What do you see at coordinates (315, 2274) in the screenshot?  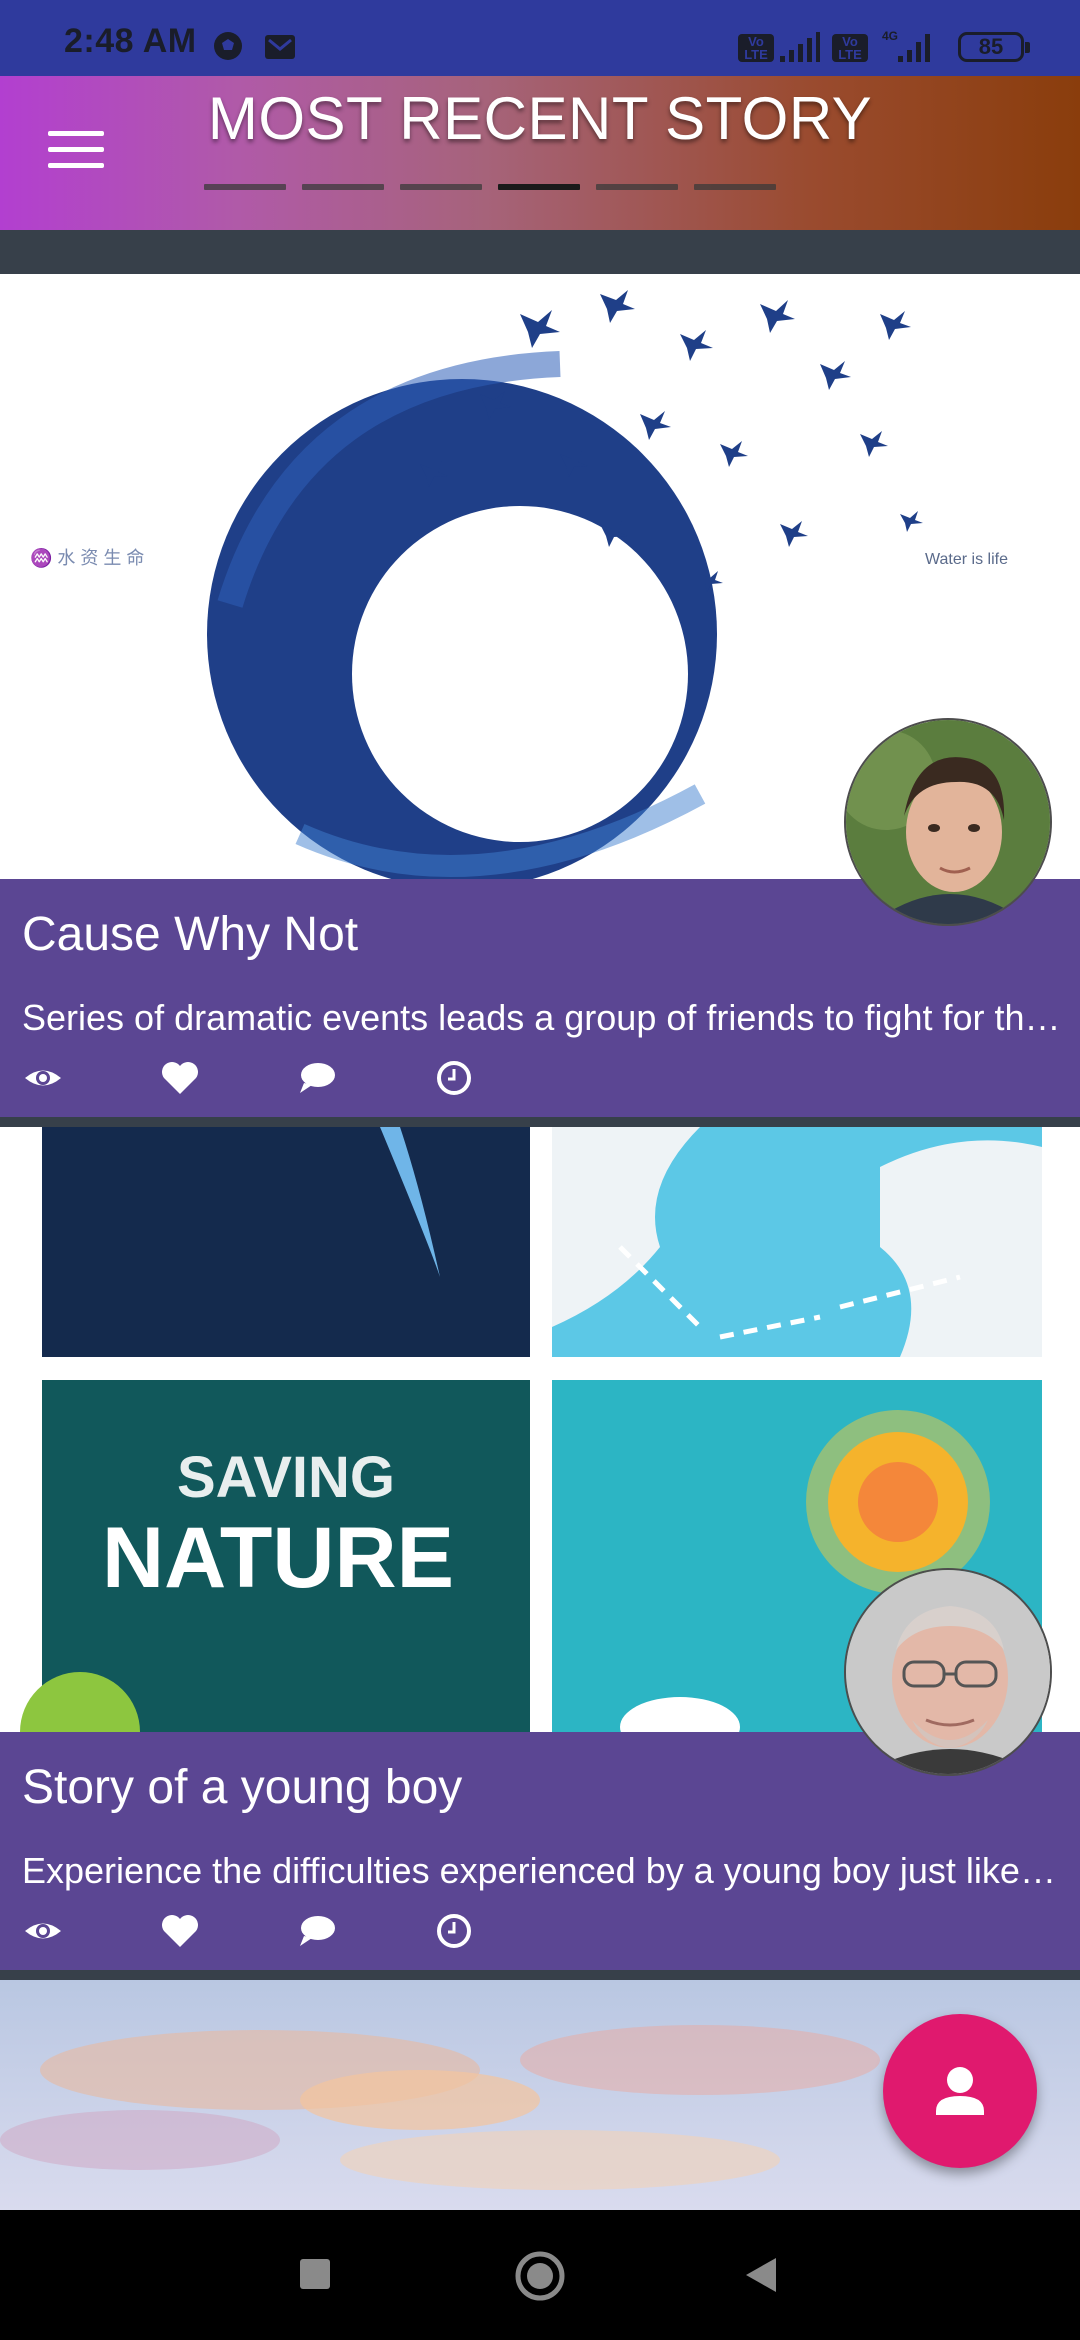 I see `recents-square-icon` at bounding box center [315, 2274].